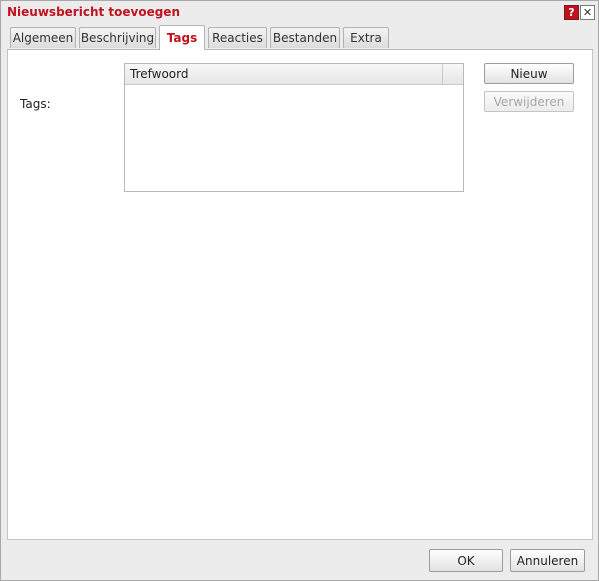  What do you see at coordinates (571, 12) in the screenshot?
I see `help-icon: ?` at bounding box center [571, 12].